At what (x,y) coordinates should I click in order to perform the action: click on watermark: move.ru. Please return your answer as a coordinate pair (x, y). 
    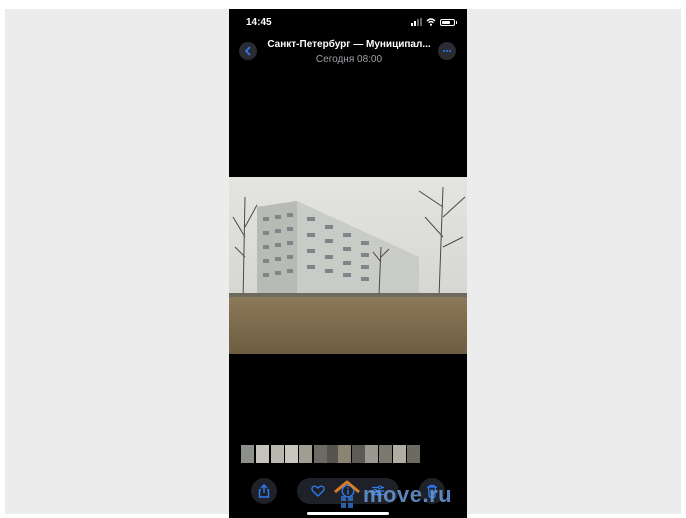
    Looking at the image, I should click on (392, 495).